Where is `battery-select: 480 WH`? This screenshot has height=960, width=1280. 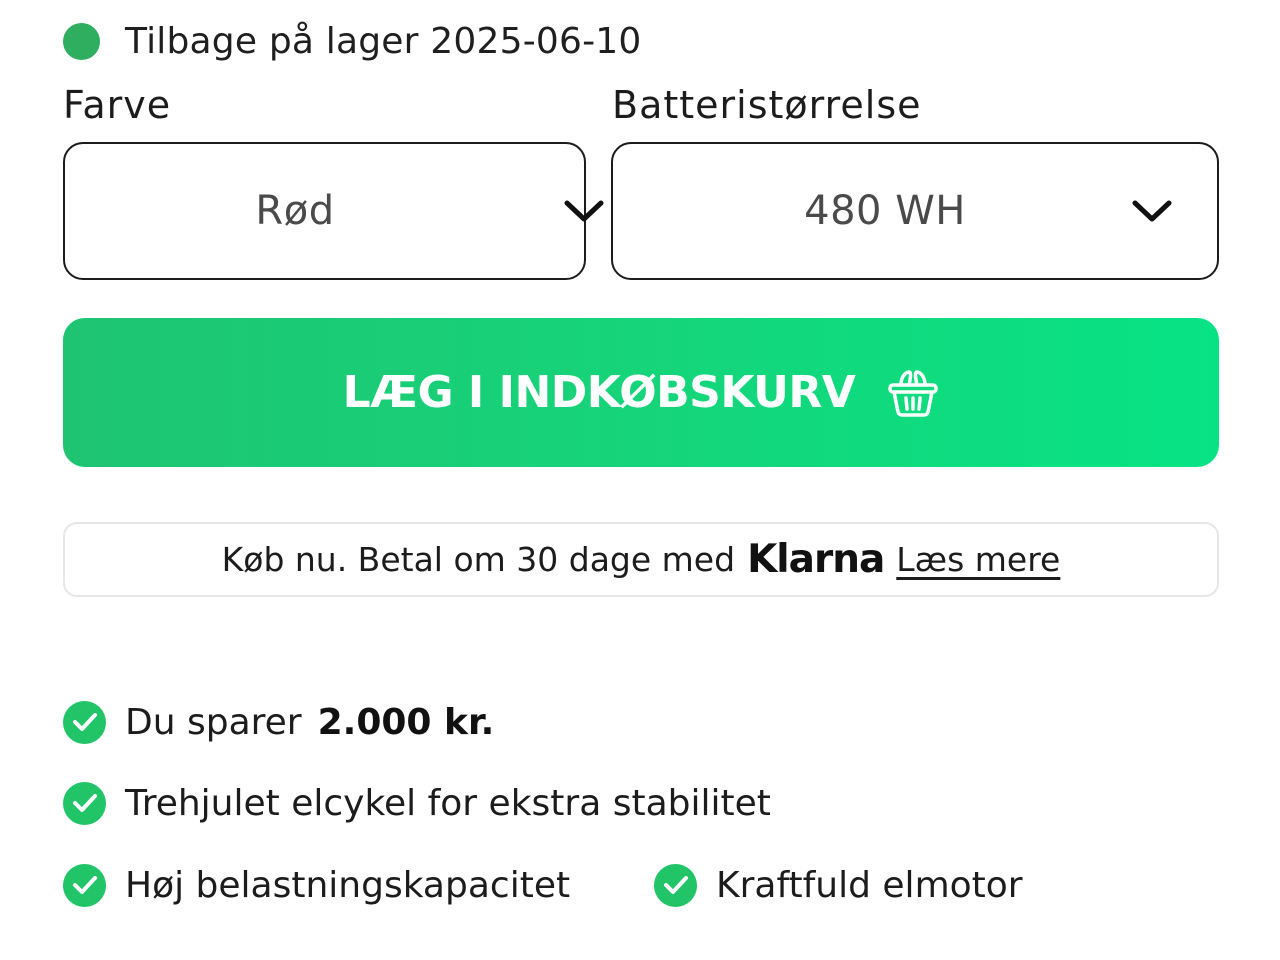 battery-select: 480 WH is located at coordinates (915, 211).